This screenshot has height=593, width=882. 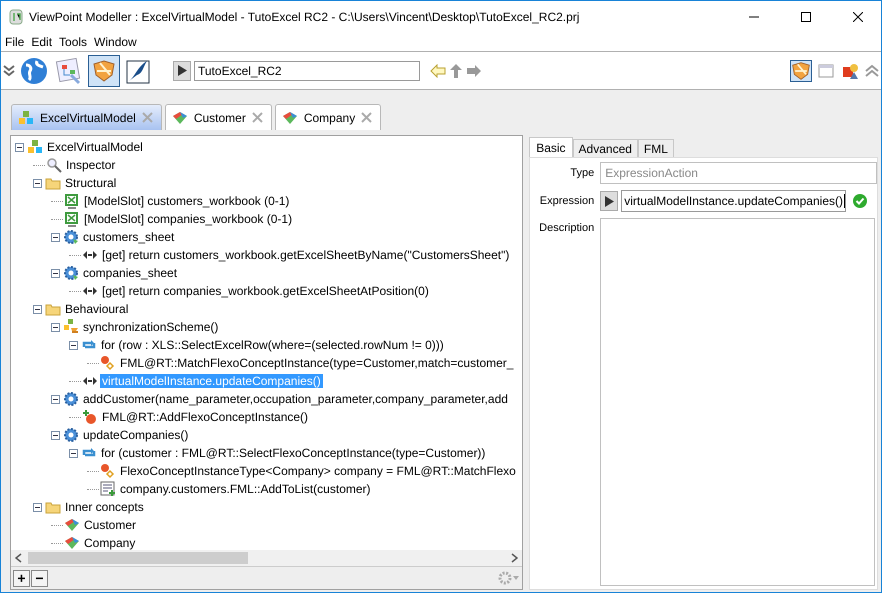 What do you see at coordinates (34, 70) in the screenshot?
I see `globe-icon` at bounding box center [34, 70].